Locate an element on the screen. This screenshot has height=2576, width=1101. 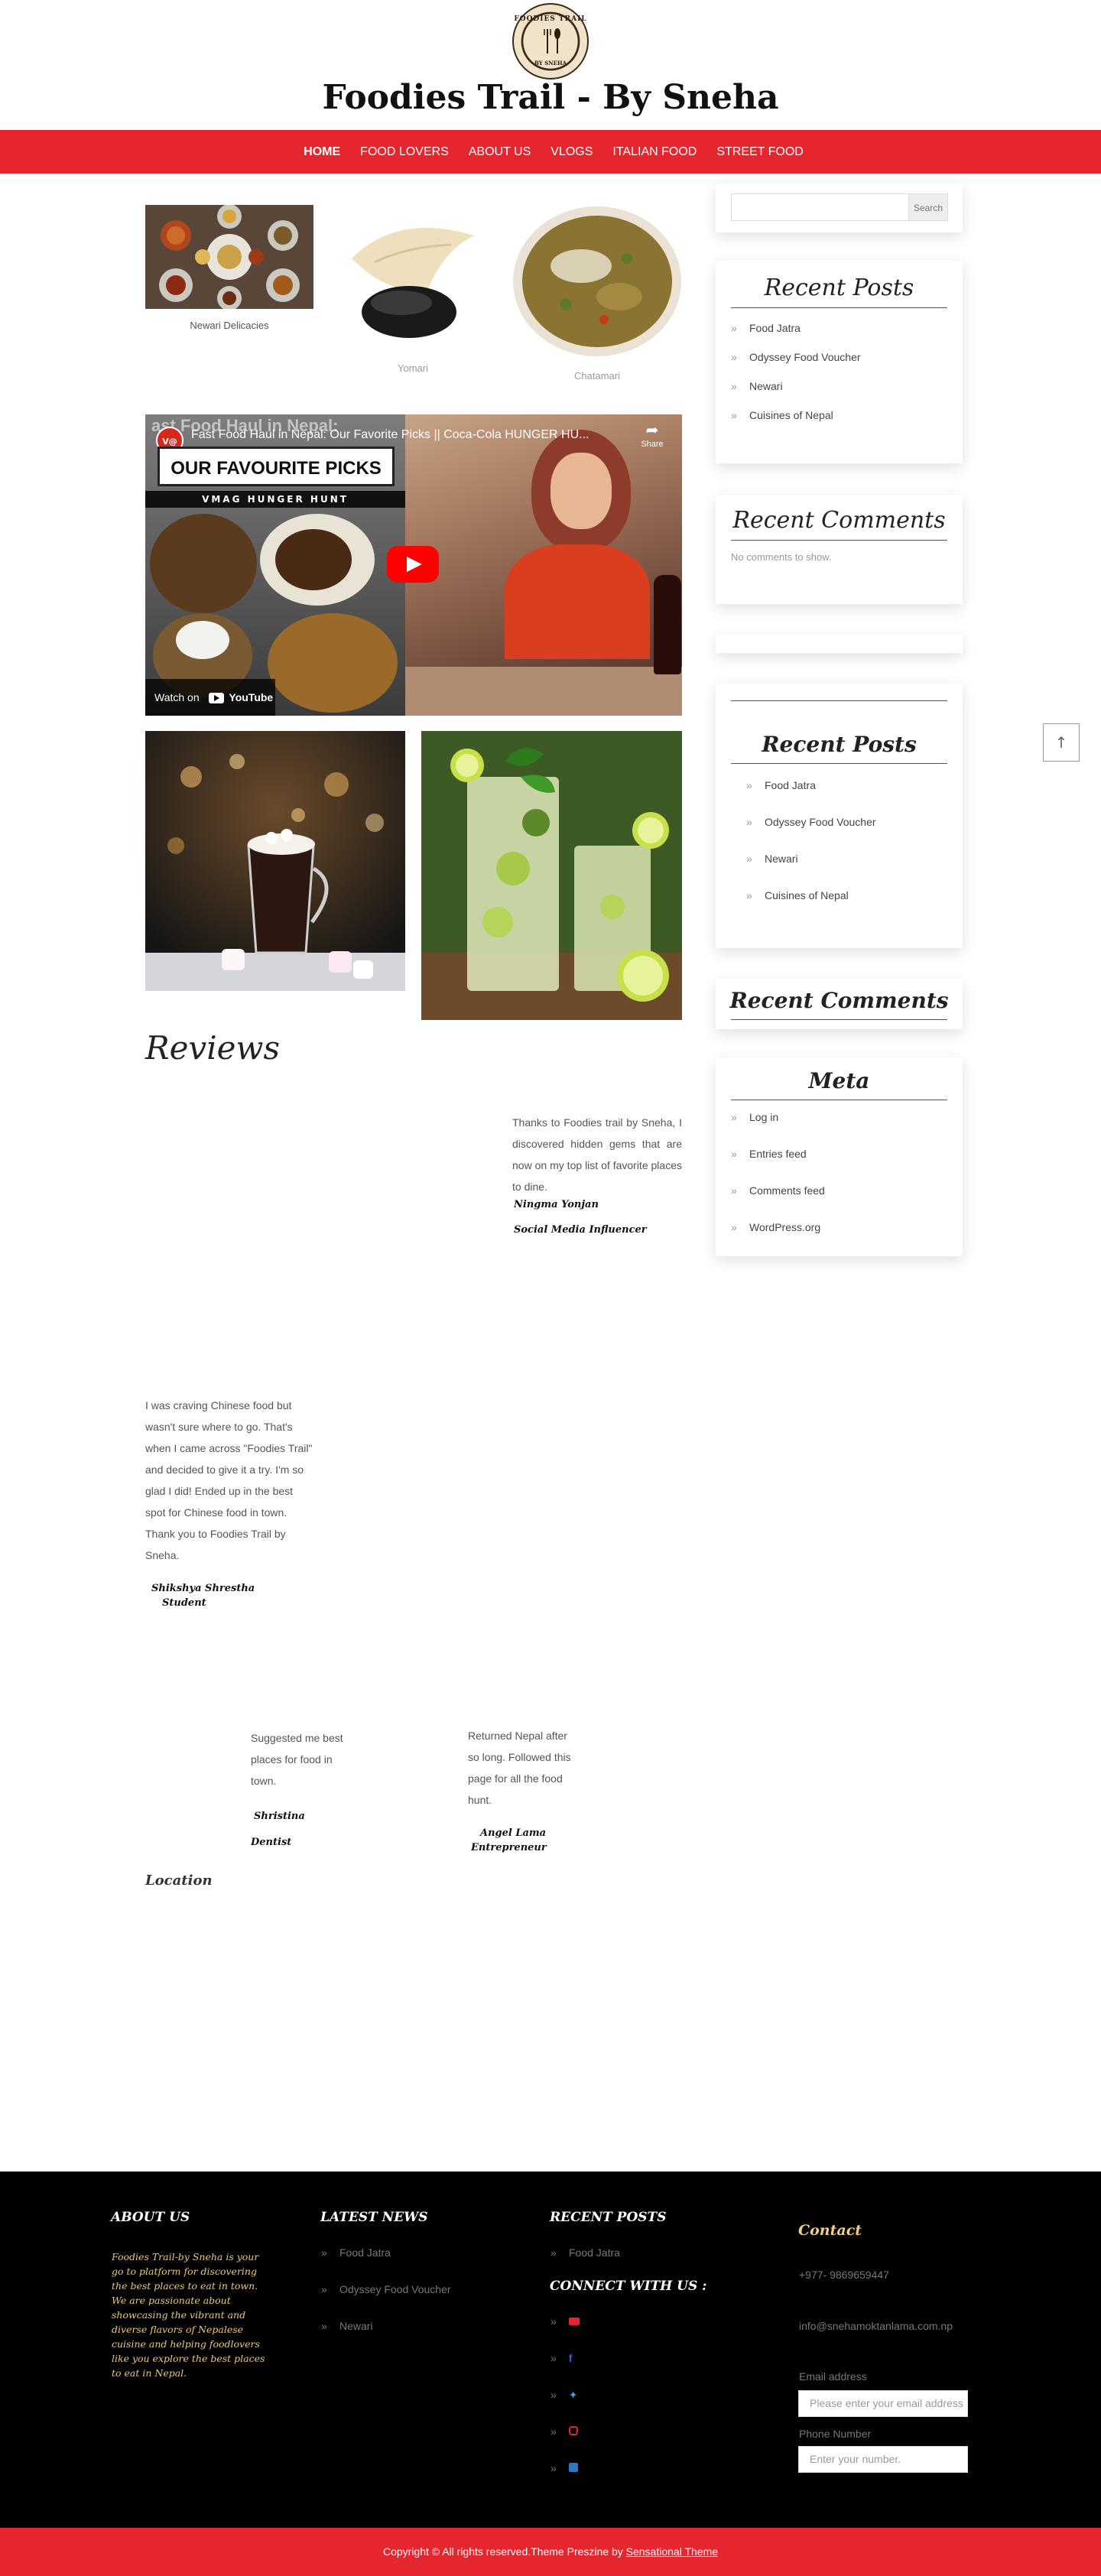
watch-on-youtube-button: Watch on YouTube is located at coordinates (210, 698).